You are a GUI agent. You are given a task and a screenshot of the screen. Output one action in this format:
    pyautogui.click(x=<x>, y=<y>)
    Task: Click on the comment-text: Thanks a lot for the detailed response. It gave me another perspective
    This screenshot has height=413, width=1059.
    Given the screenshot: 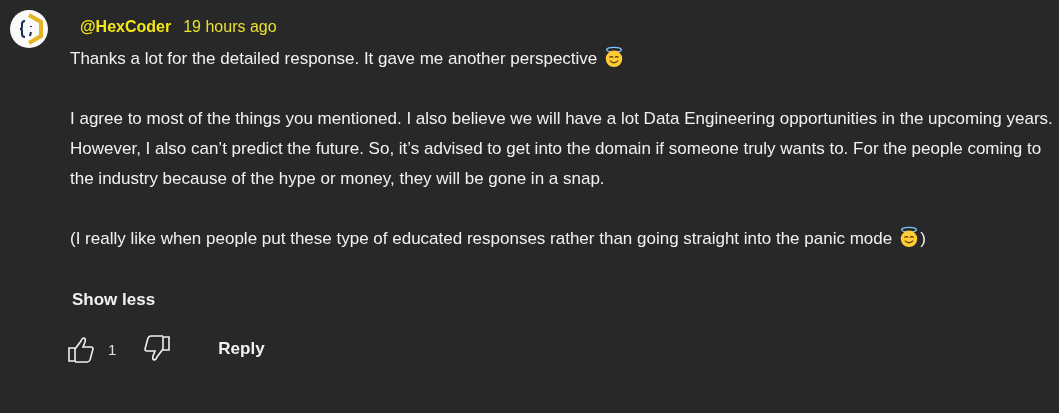 What is the action you would take?
    pyautogui.click(x=334, y=58)
    